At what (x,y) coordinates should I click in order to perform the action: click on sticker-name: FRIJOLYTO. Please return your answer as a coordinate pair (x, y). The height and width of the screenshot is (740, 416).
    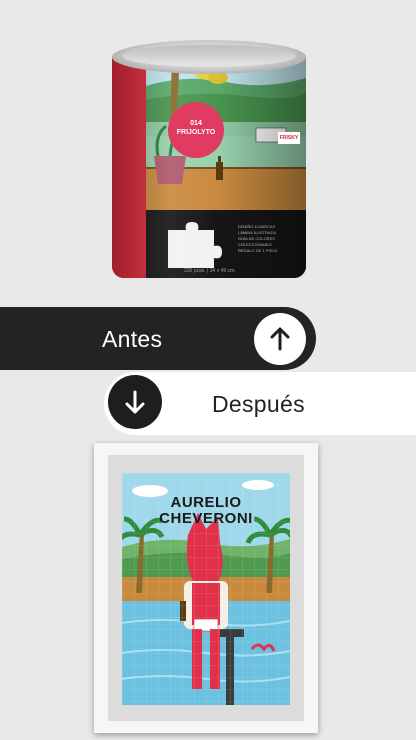
    Looking at the image, I should click on (196, 132).